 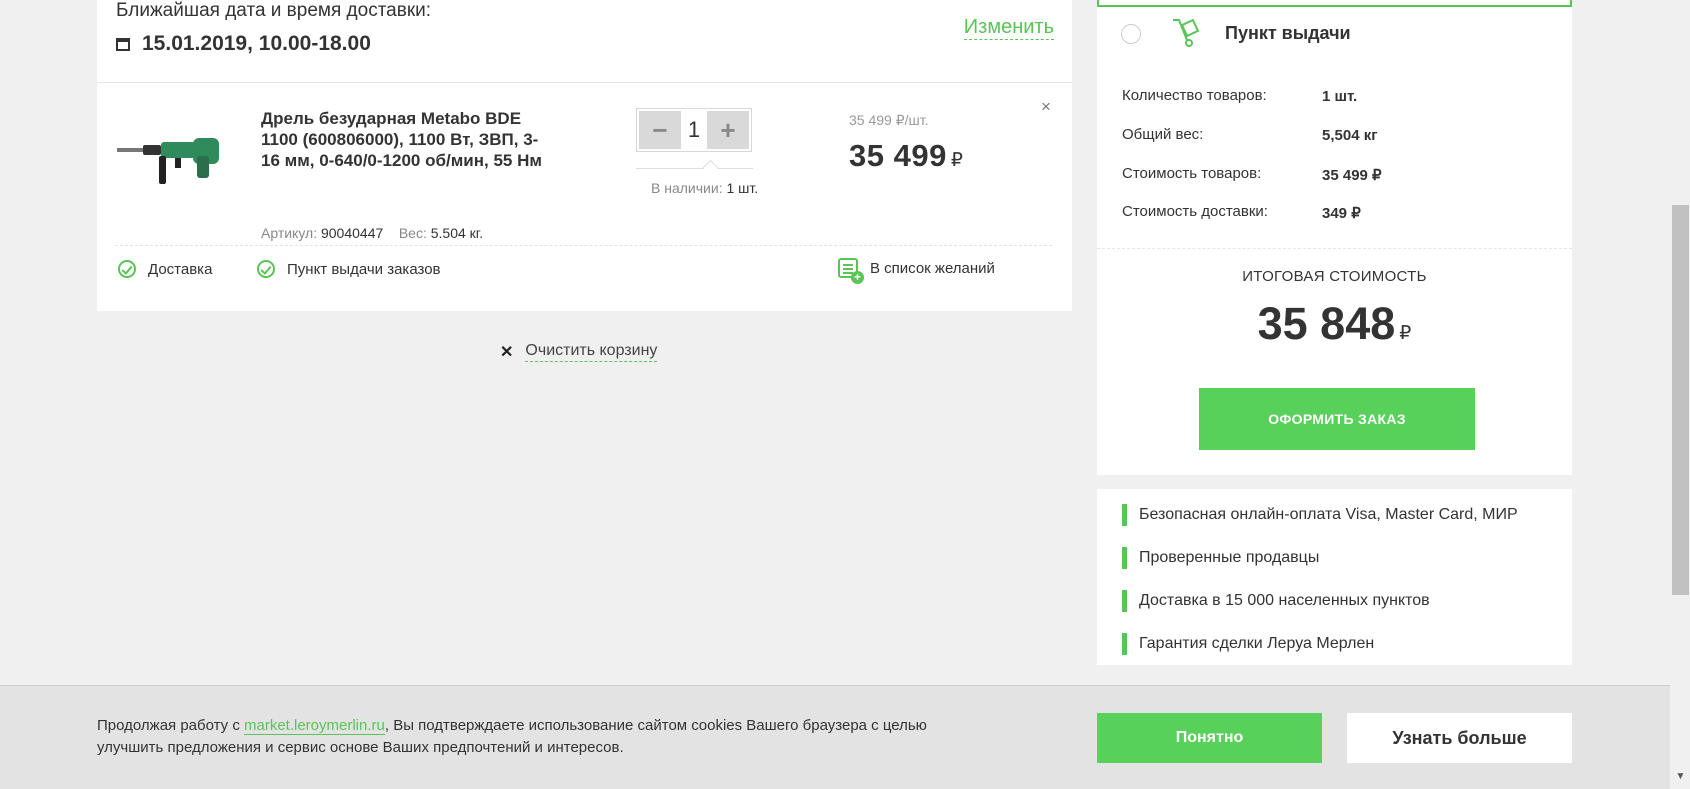 I want to click on pickup-title: Пункт выдачи, so click(x=1288, y=33).